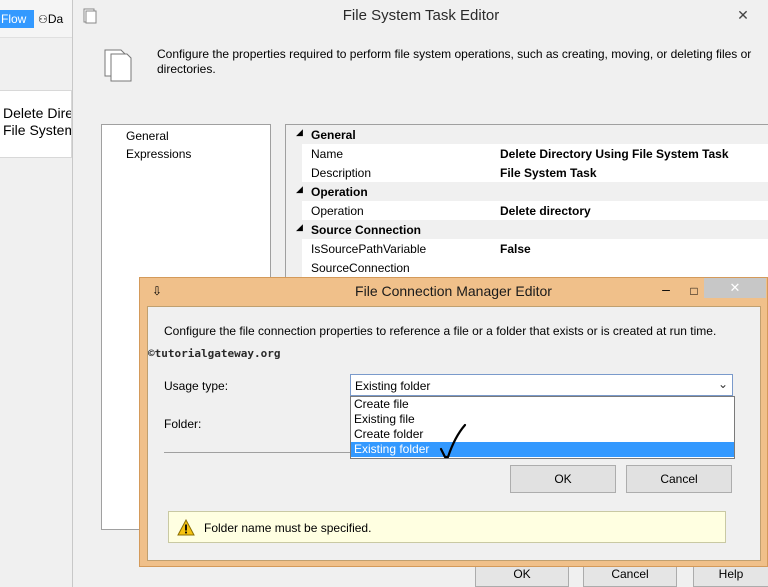 This screenshot has height=587, width=768. I want to click on category-source-connection: ◢ Source Connection, so click(527, 229).